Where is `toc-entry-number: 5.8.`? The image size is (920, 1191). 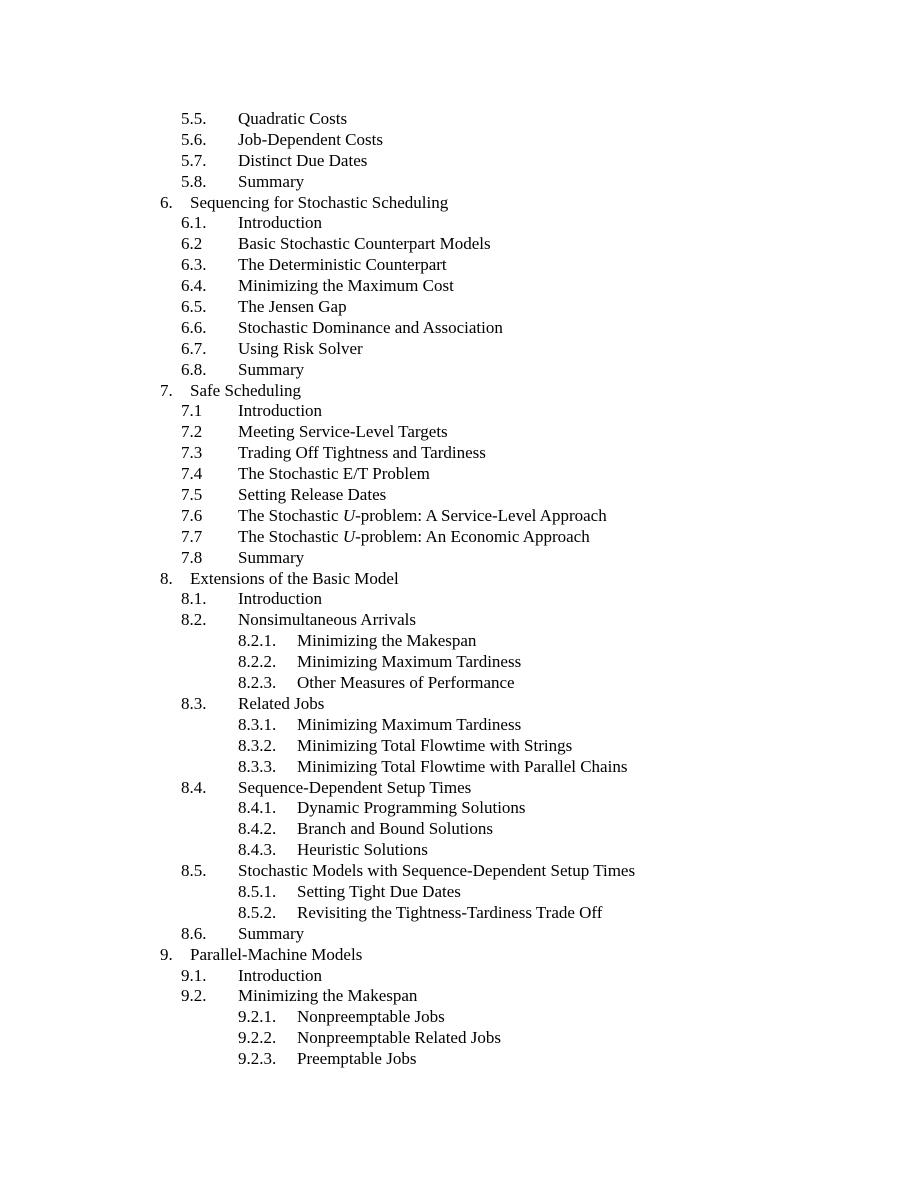 toc-entry-number: 5.8. is located at coordinates (194, 181).